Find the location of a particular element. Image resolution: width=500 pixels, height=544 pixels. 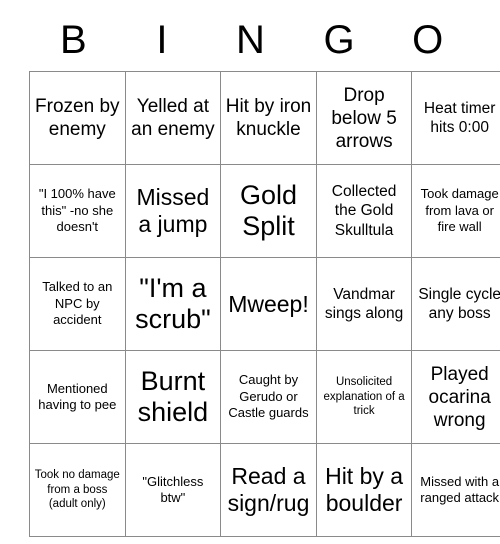

bingo-cell: "Glitchless btw" is located at coordinates (173, 490).